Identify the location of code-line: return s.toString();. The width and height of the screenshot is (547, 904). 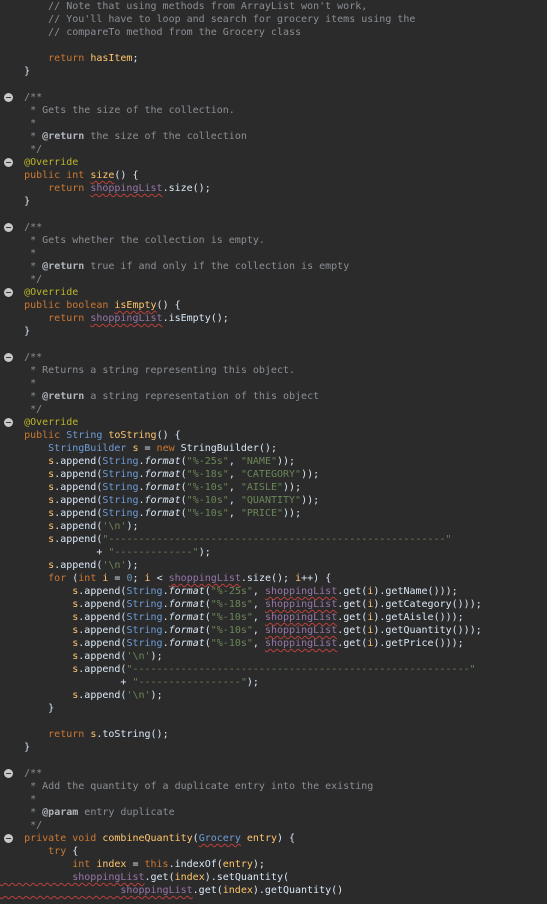
(273, 734).